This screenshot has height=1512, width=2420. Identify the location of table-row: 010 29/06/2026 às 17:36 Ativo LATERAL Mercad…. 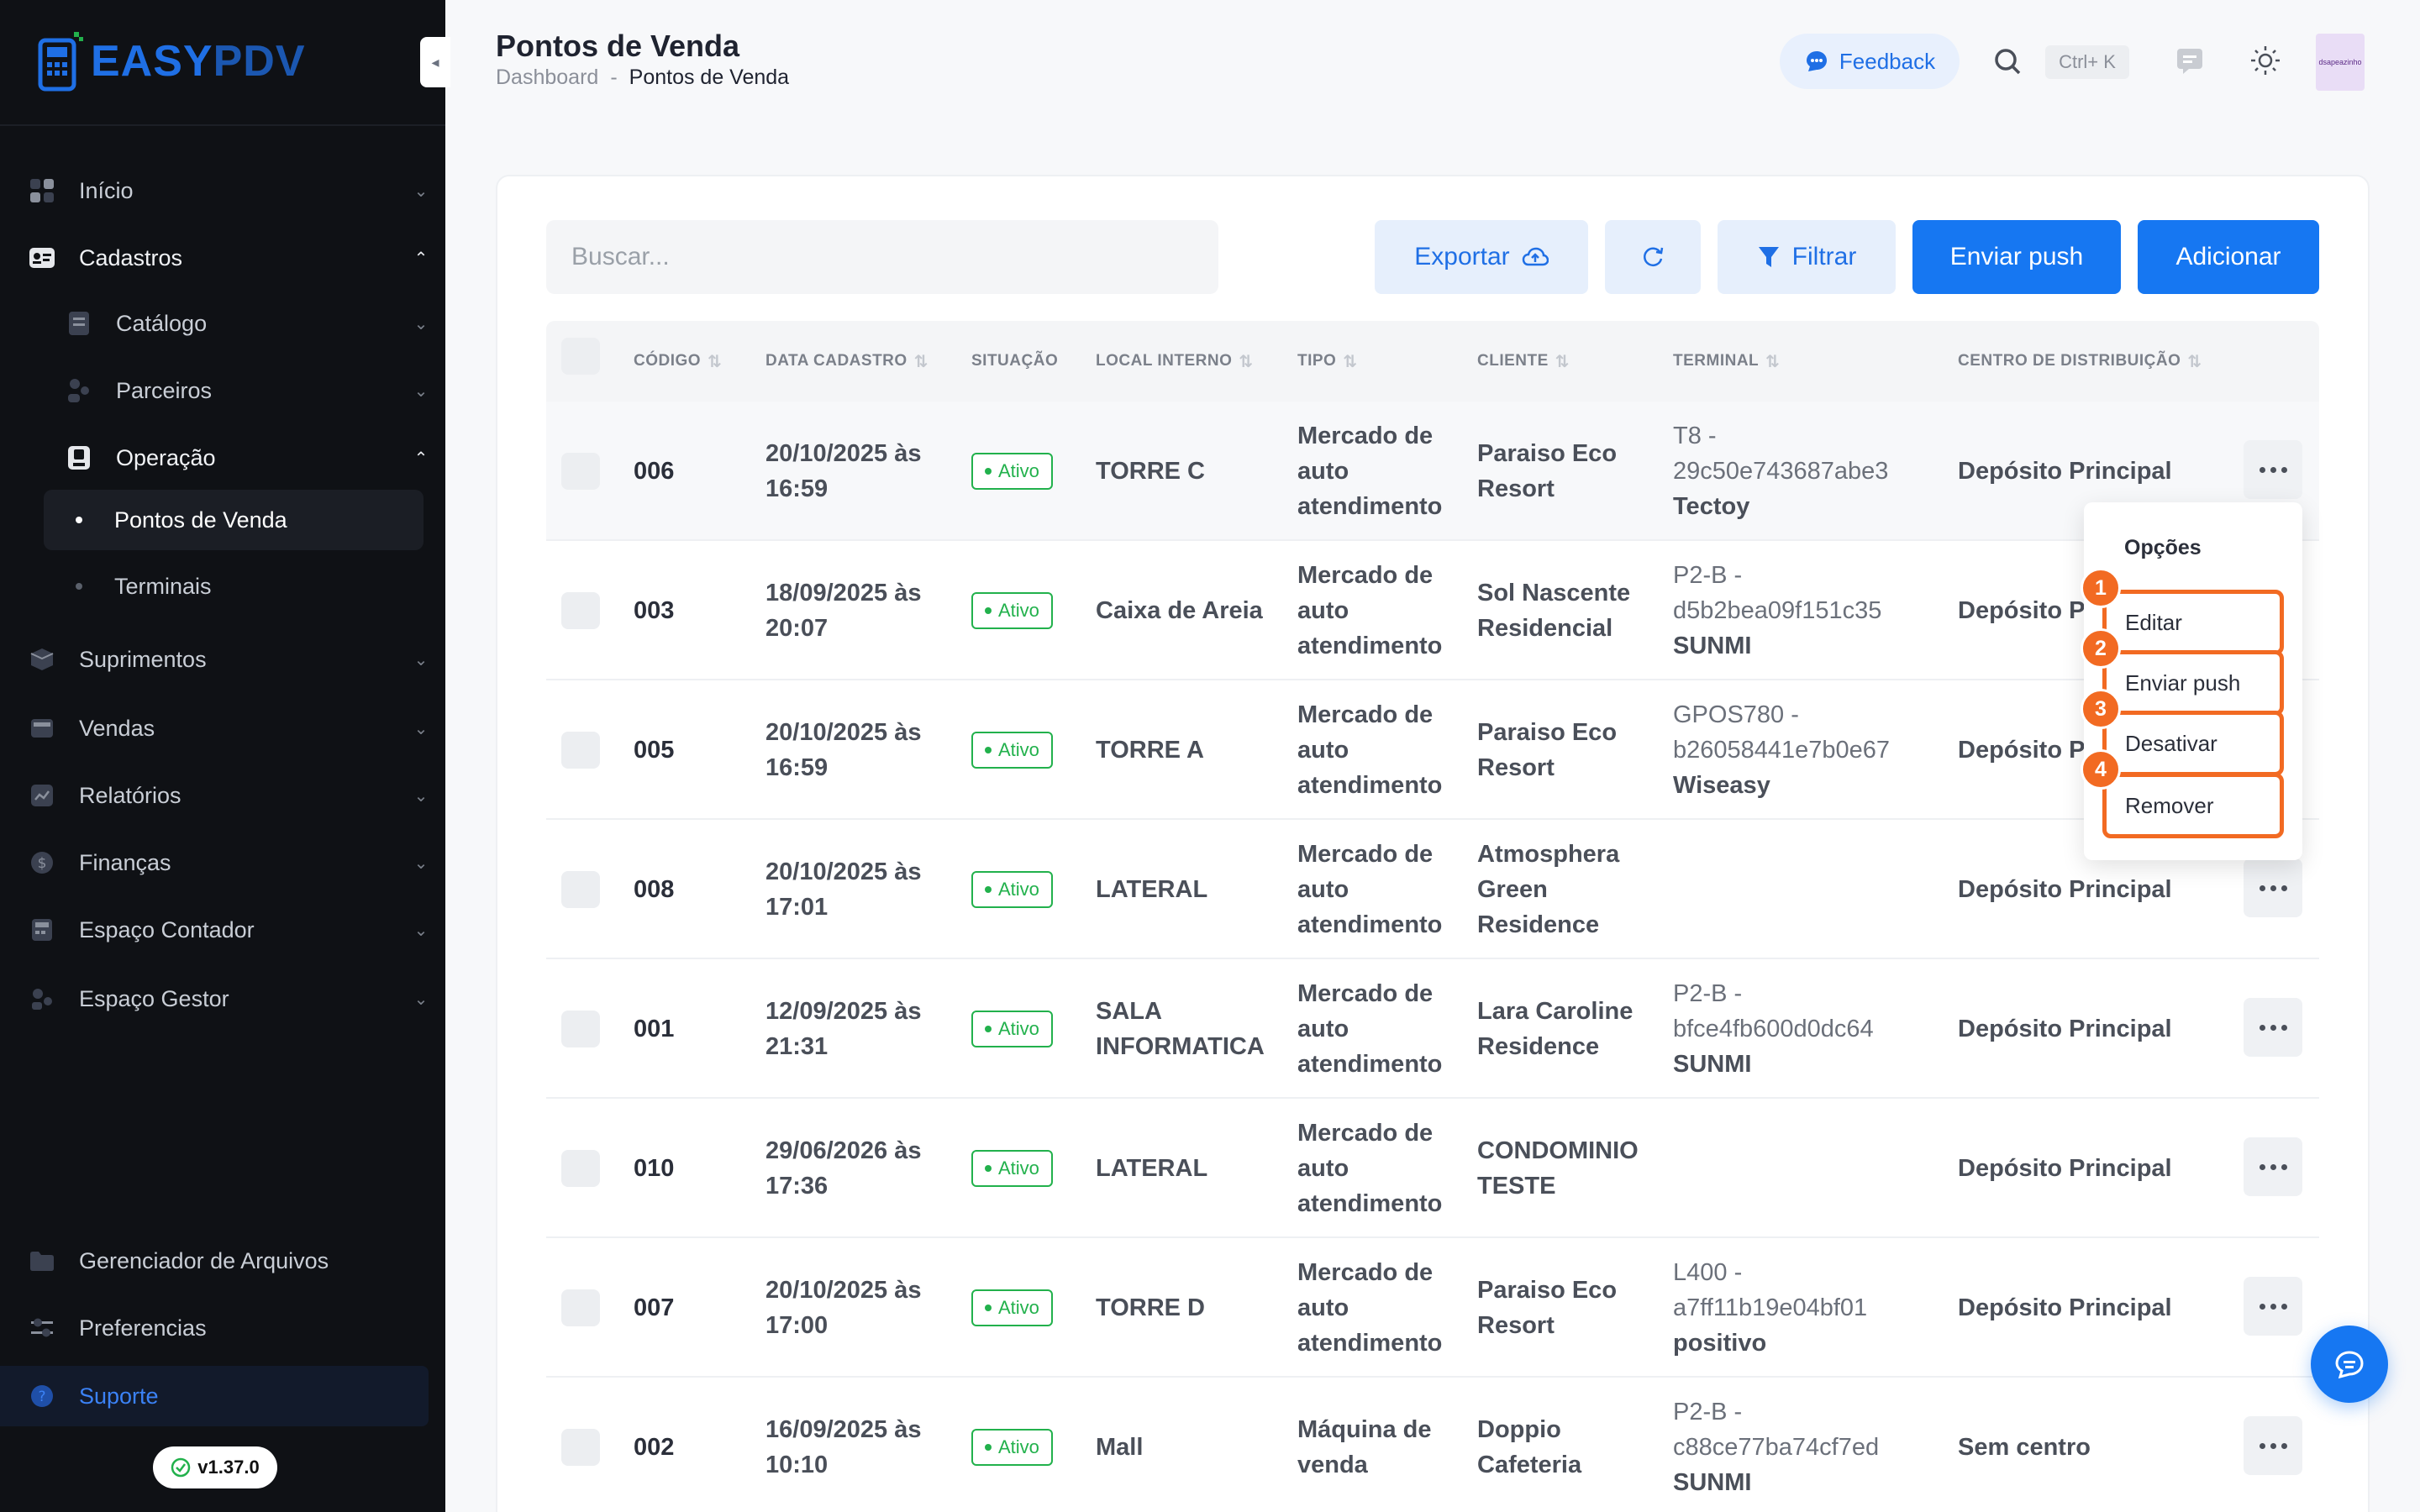
(1433, 1168).